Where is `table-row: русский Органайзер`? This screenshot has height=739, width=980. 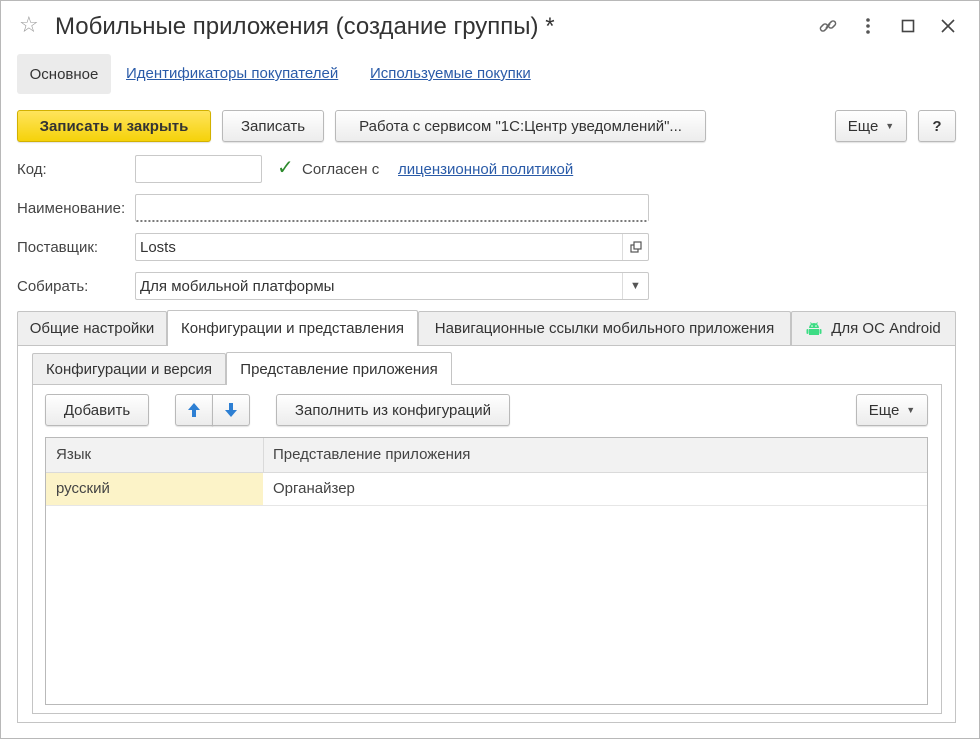 table-row: русский Органайзер is located at coordinates (486, 489).